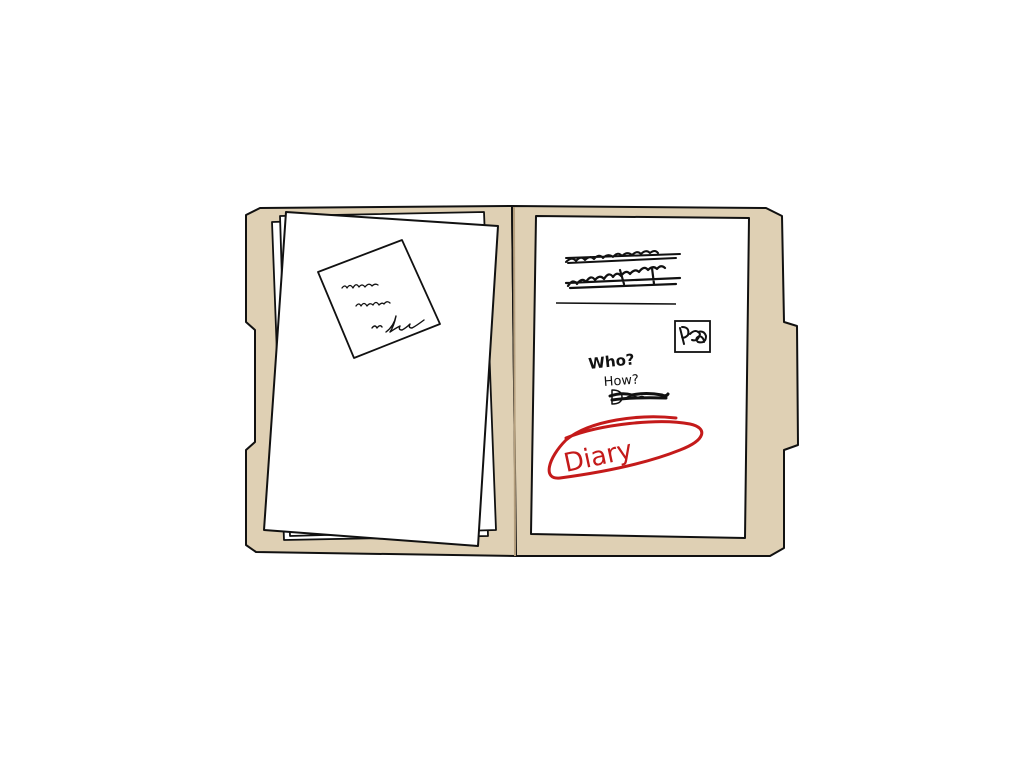 The image size is (1024, 768). I want to click on photo-stamp, so click(692, 336).